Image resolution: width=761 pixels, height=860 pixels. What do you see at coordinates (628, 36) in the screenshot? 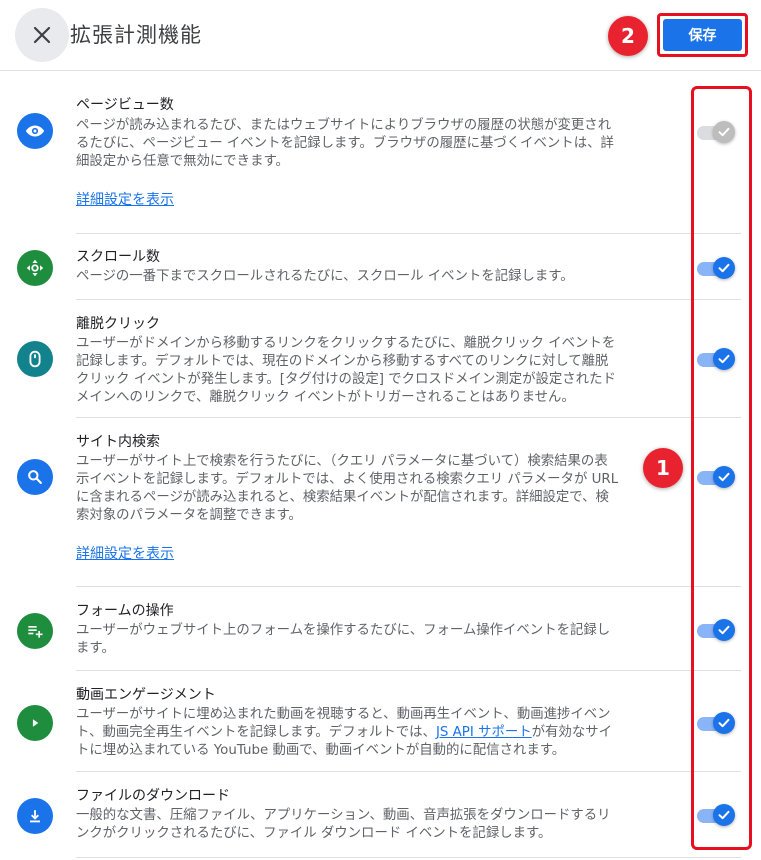
I see `annotation-badge-save: 2` at bounding box center [628, 36].